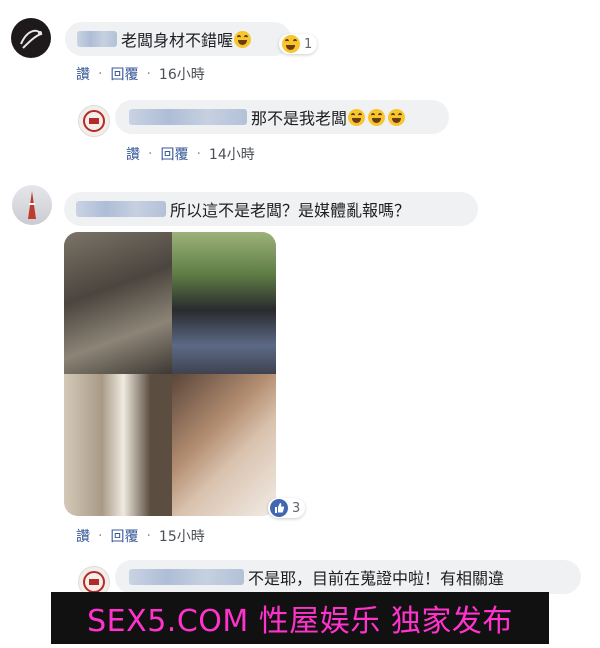  I want to click on signature-logo-icon, so click(31, 39).